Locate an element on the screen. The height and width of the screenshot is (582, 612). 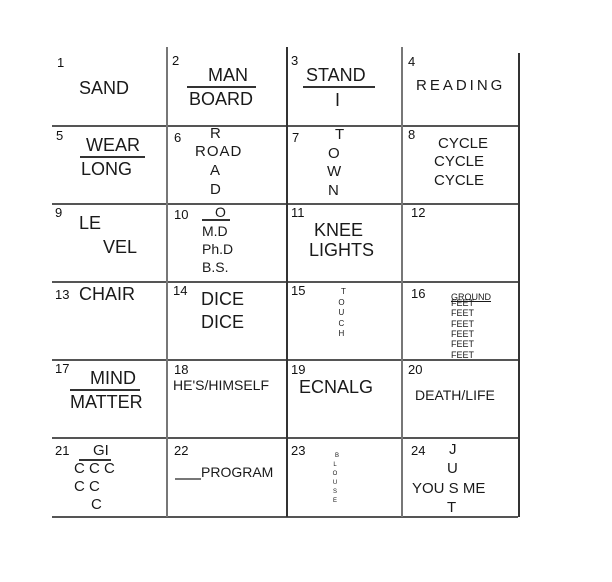
cell-text-top: O is located at coordinates (220, 212).